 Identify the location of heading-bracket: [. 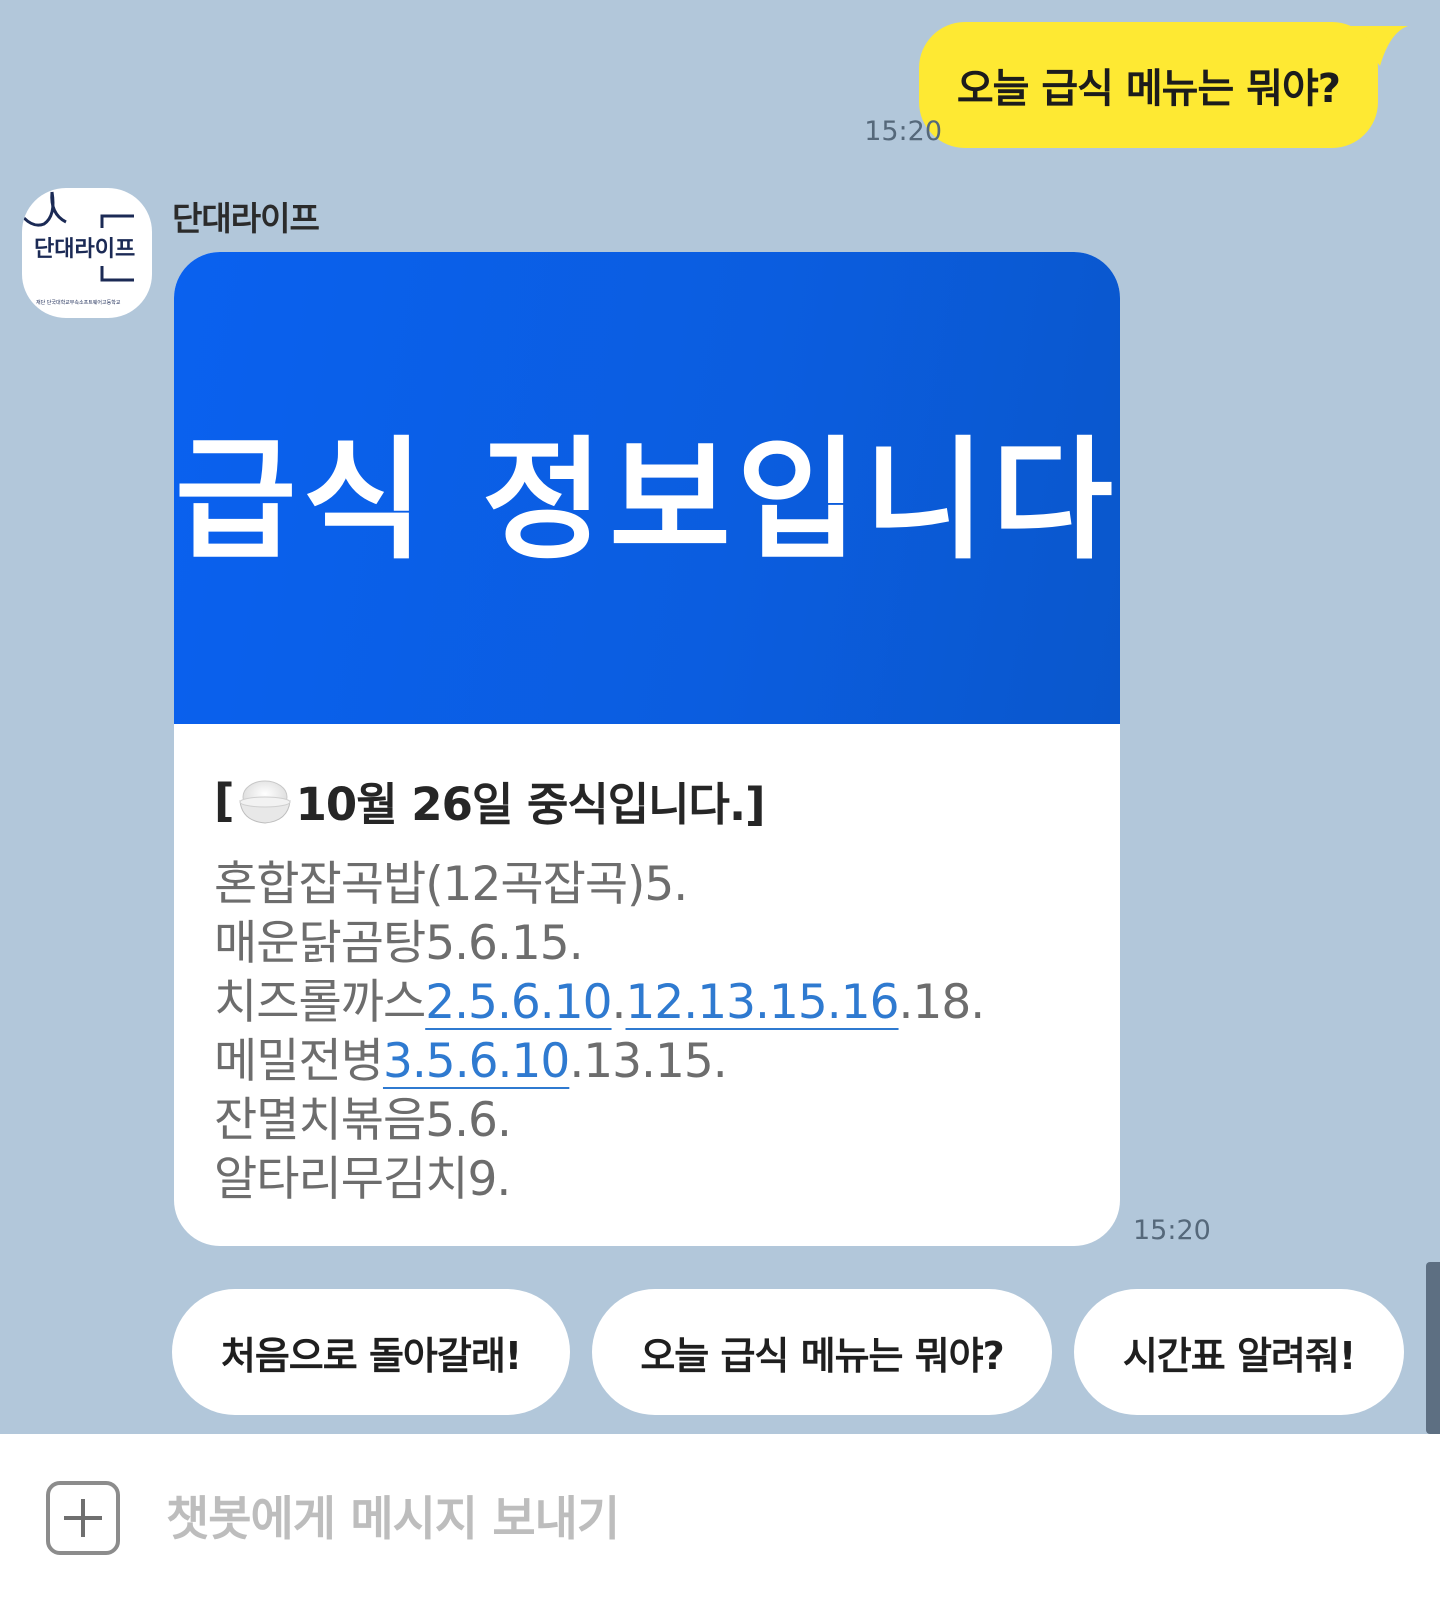
(224, 800).